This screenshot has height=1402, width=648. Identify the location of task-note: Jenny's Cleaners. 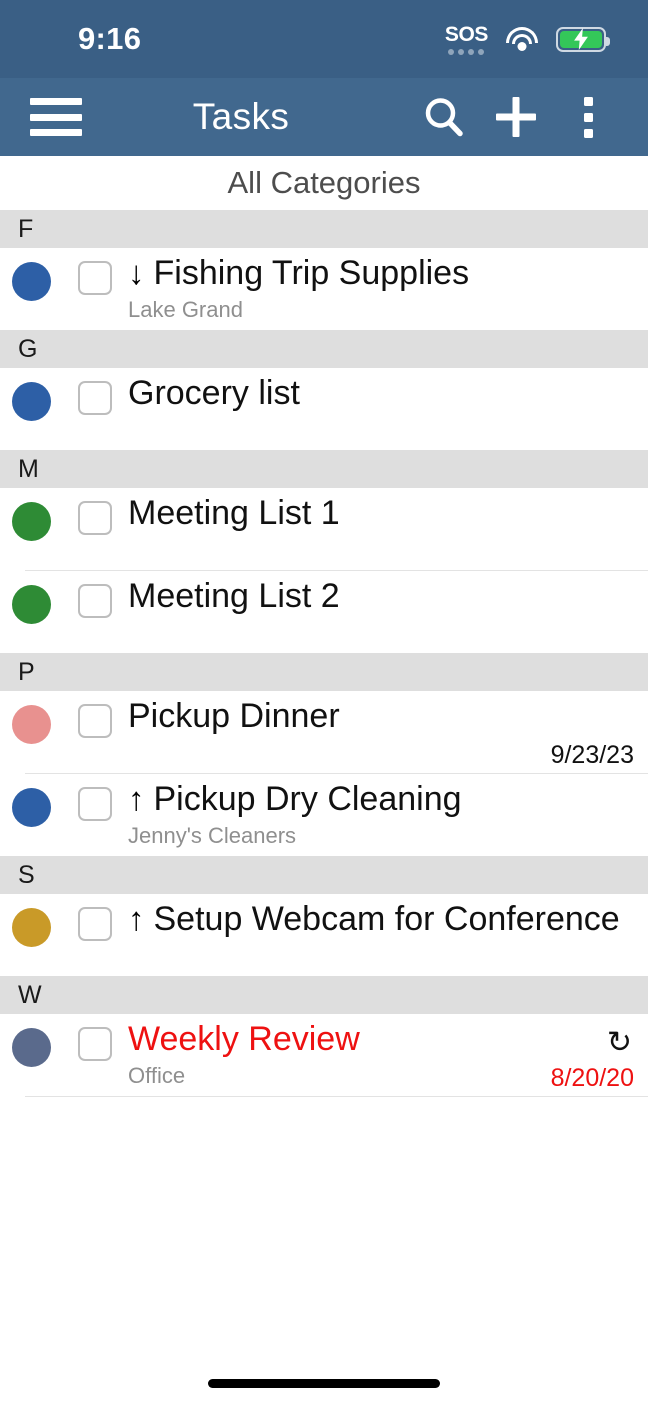
(212, 835).